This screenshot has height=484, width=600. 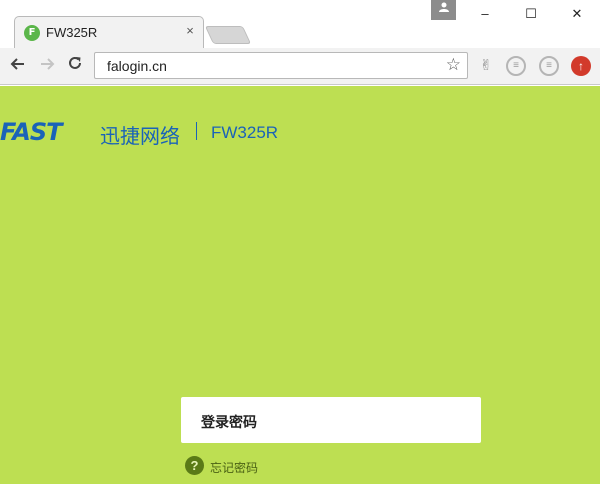 I want to click on reload-icon, so click(x=75, y=62).